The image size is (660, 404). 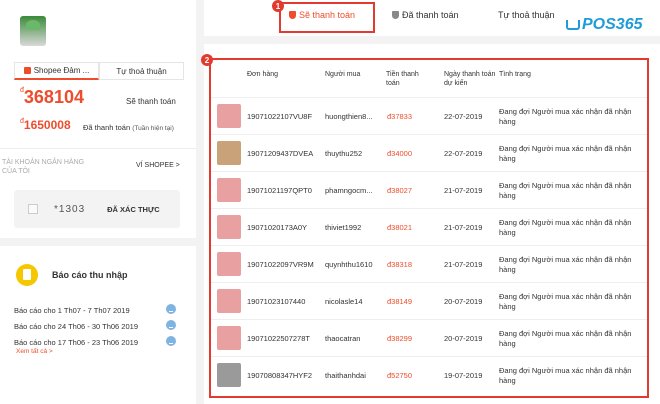 What do you see at coordinates (400, 264) in the screenshot?
I see `payment-amount: đ38318` at bounding box center [400, 264].